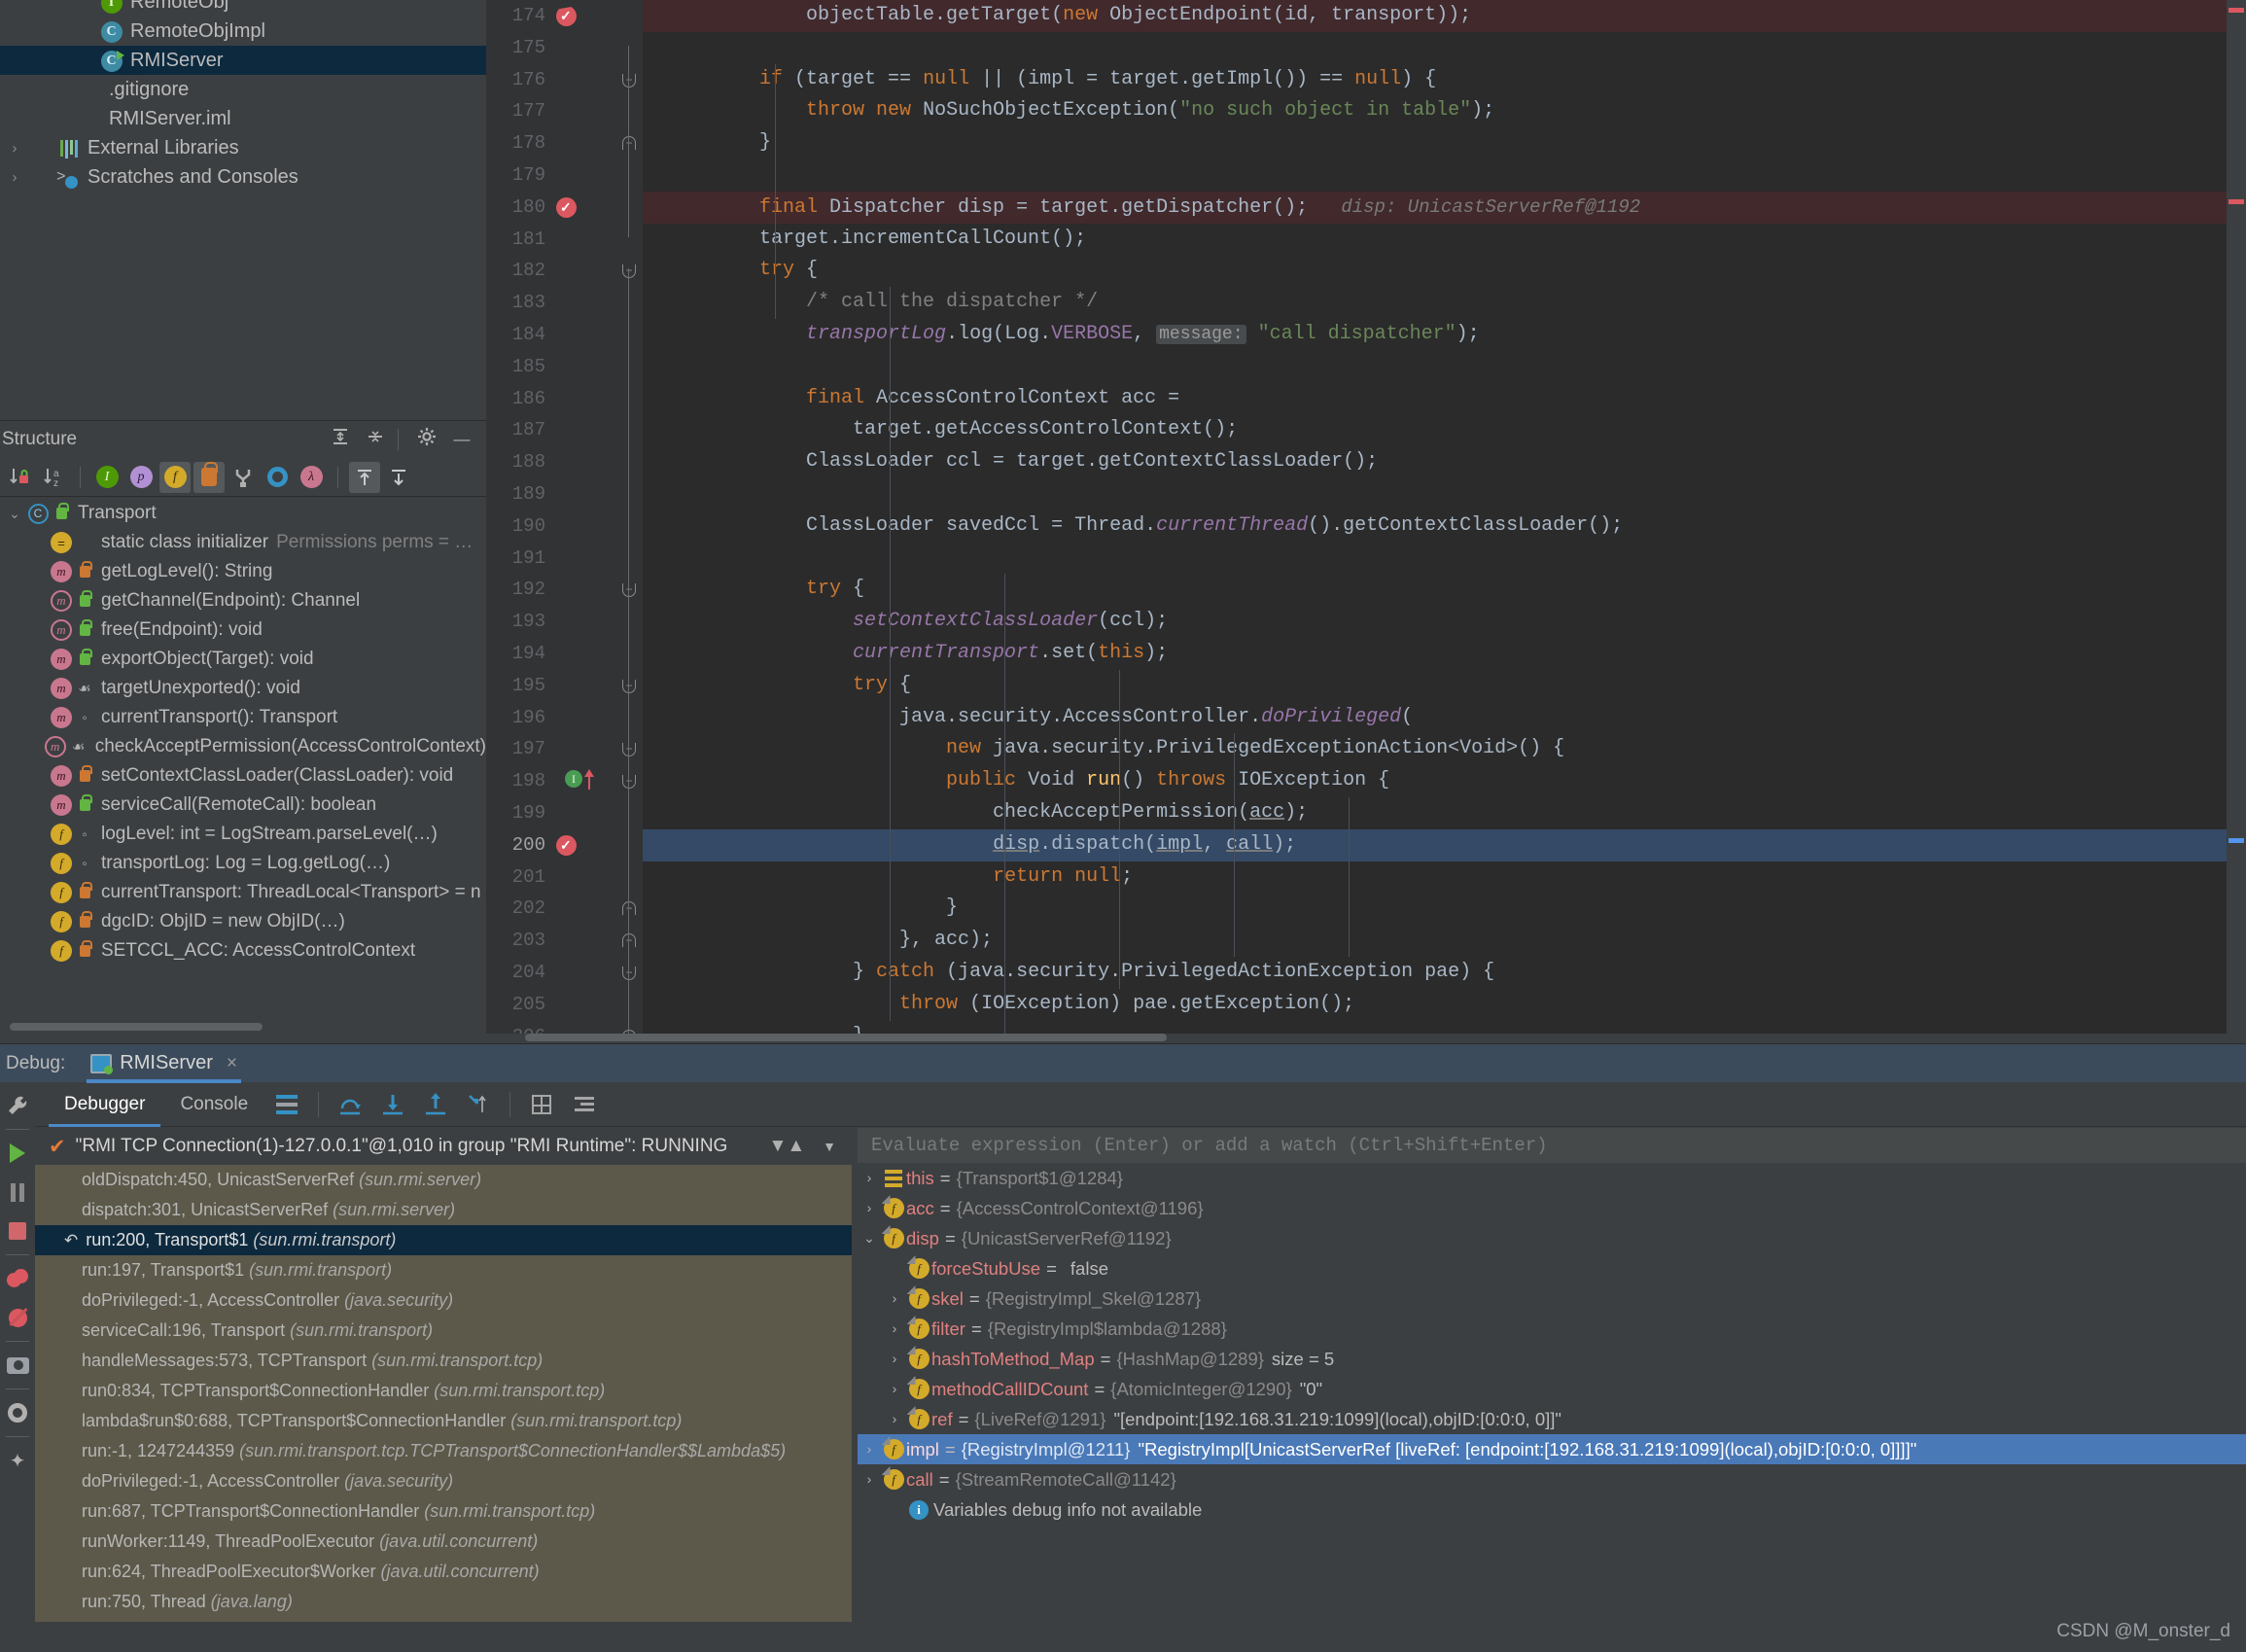 This screenshot has width=2246, height=1652. What do you see at coordinates (17, 1192) in the screenshot?
I see `pause-program-icon` at bounding box center [17, 1192].